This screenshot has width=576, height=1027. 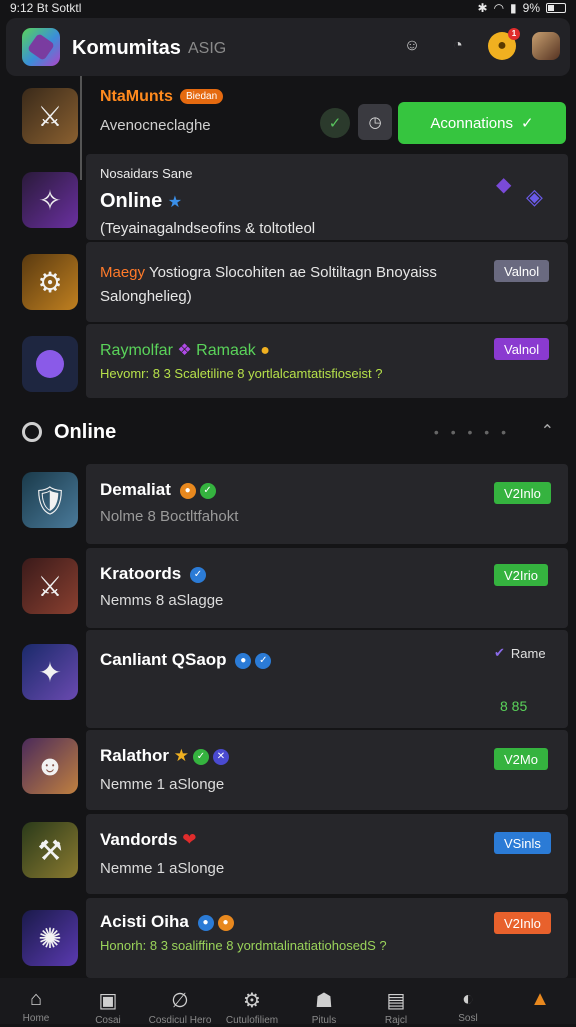 I want to click on featured-title: NtaMunts, so click(x=136, y=96).